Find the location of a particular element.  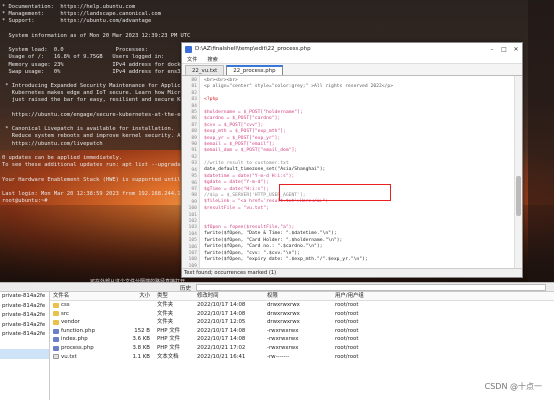

file-mtime: 2022/10/21 16:41 is located at coordinates (221, 356).